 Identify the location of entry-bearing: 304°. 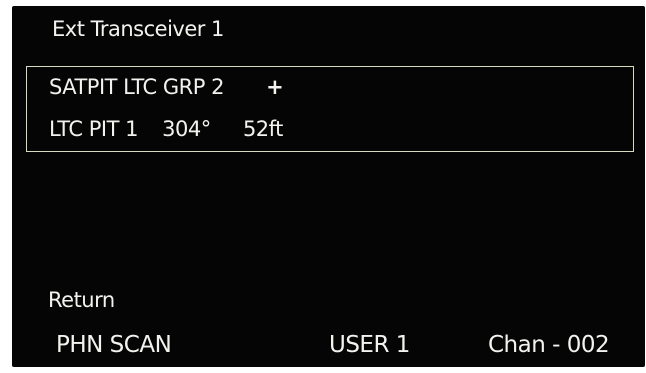
(186, 129).